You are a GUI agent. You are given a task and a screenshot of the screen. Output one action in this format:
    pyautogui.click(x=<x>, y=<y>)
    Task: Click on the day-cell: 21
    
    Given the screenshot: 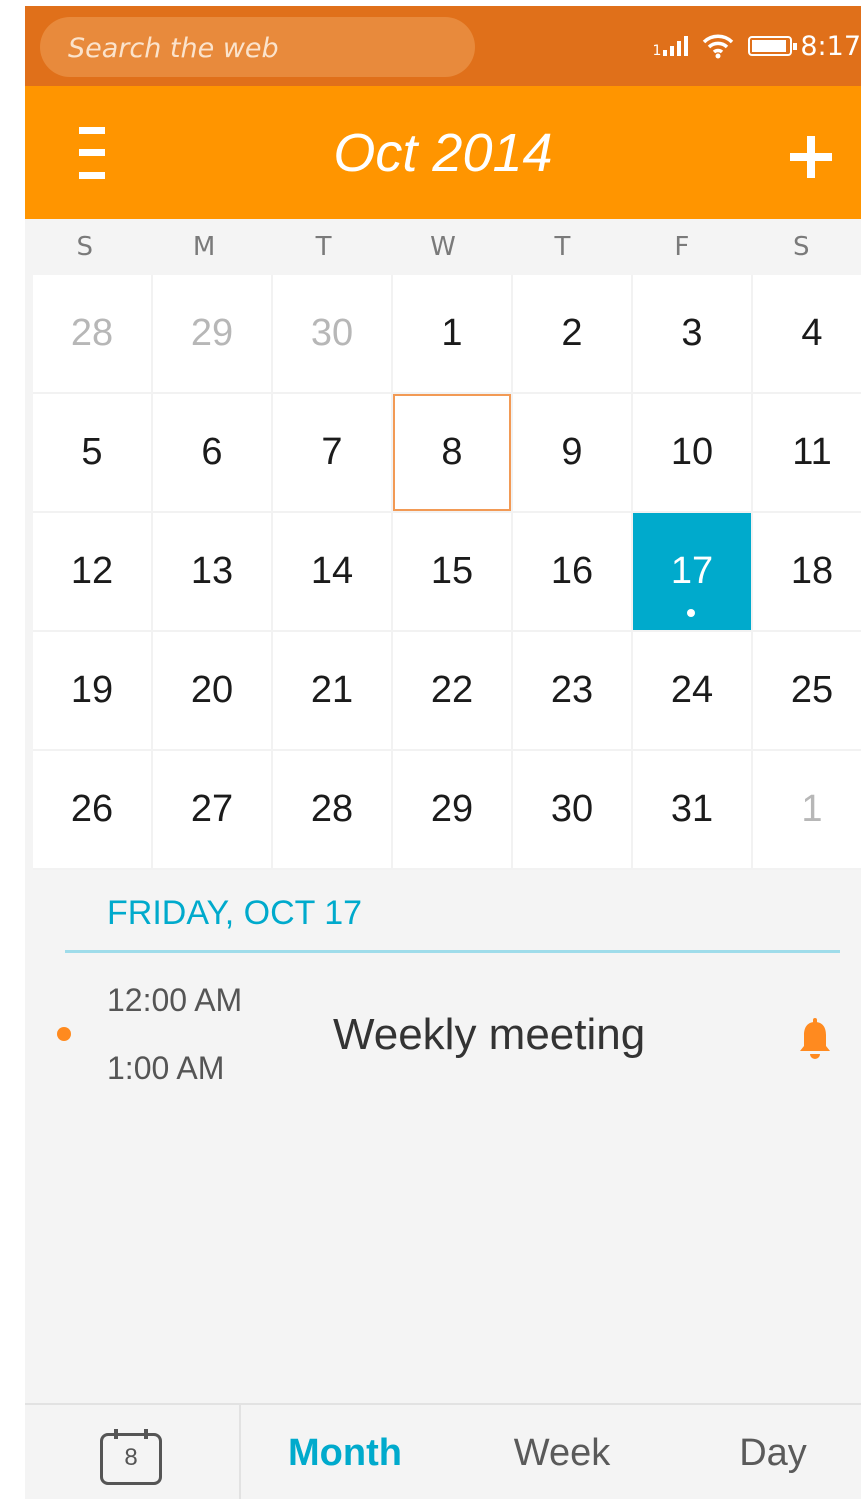 What is the action you would take?
    pyautogui.click(x=332, y=690)
    